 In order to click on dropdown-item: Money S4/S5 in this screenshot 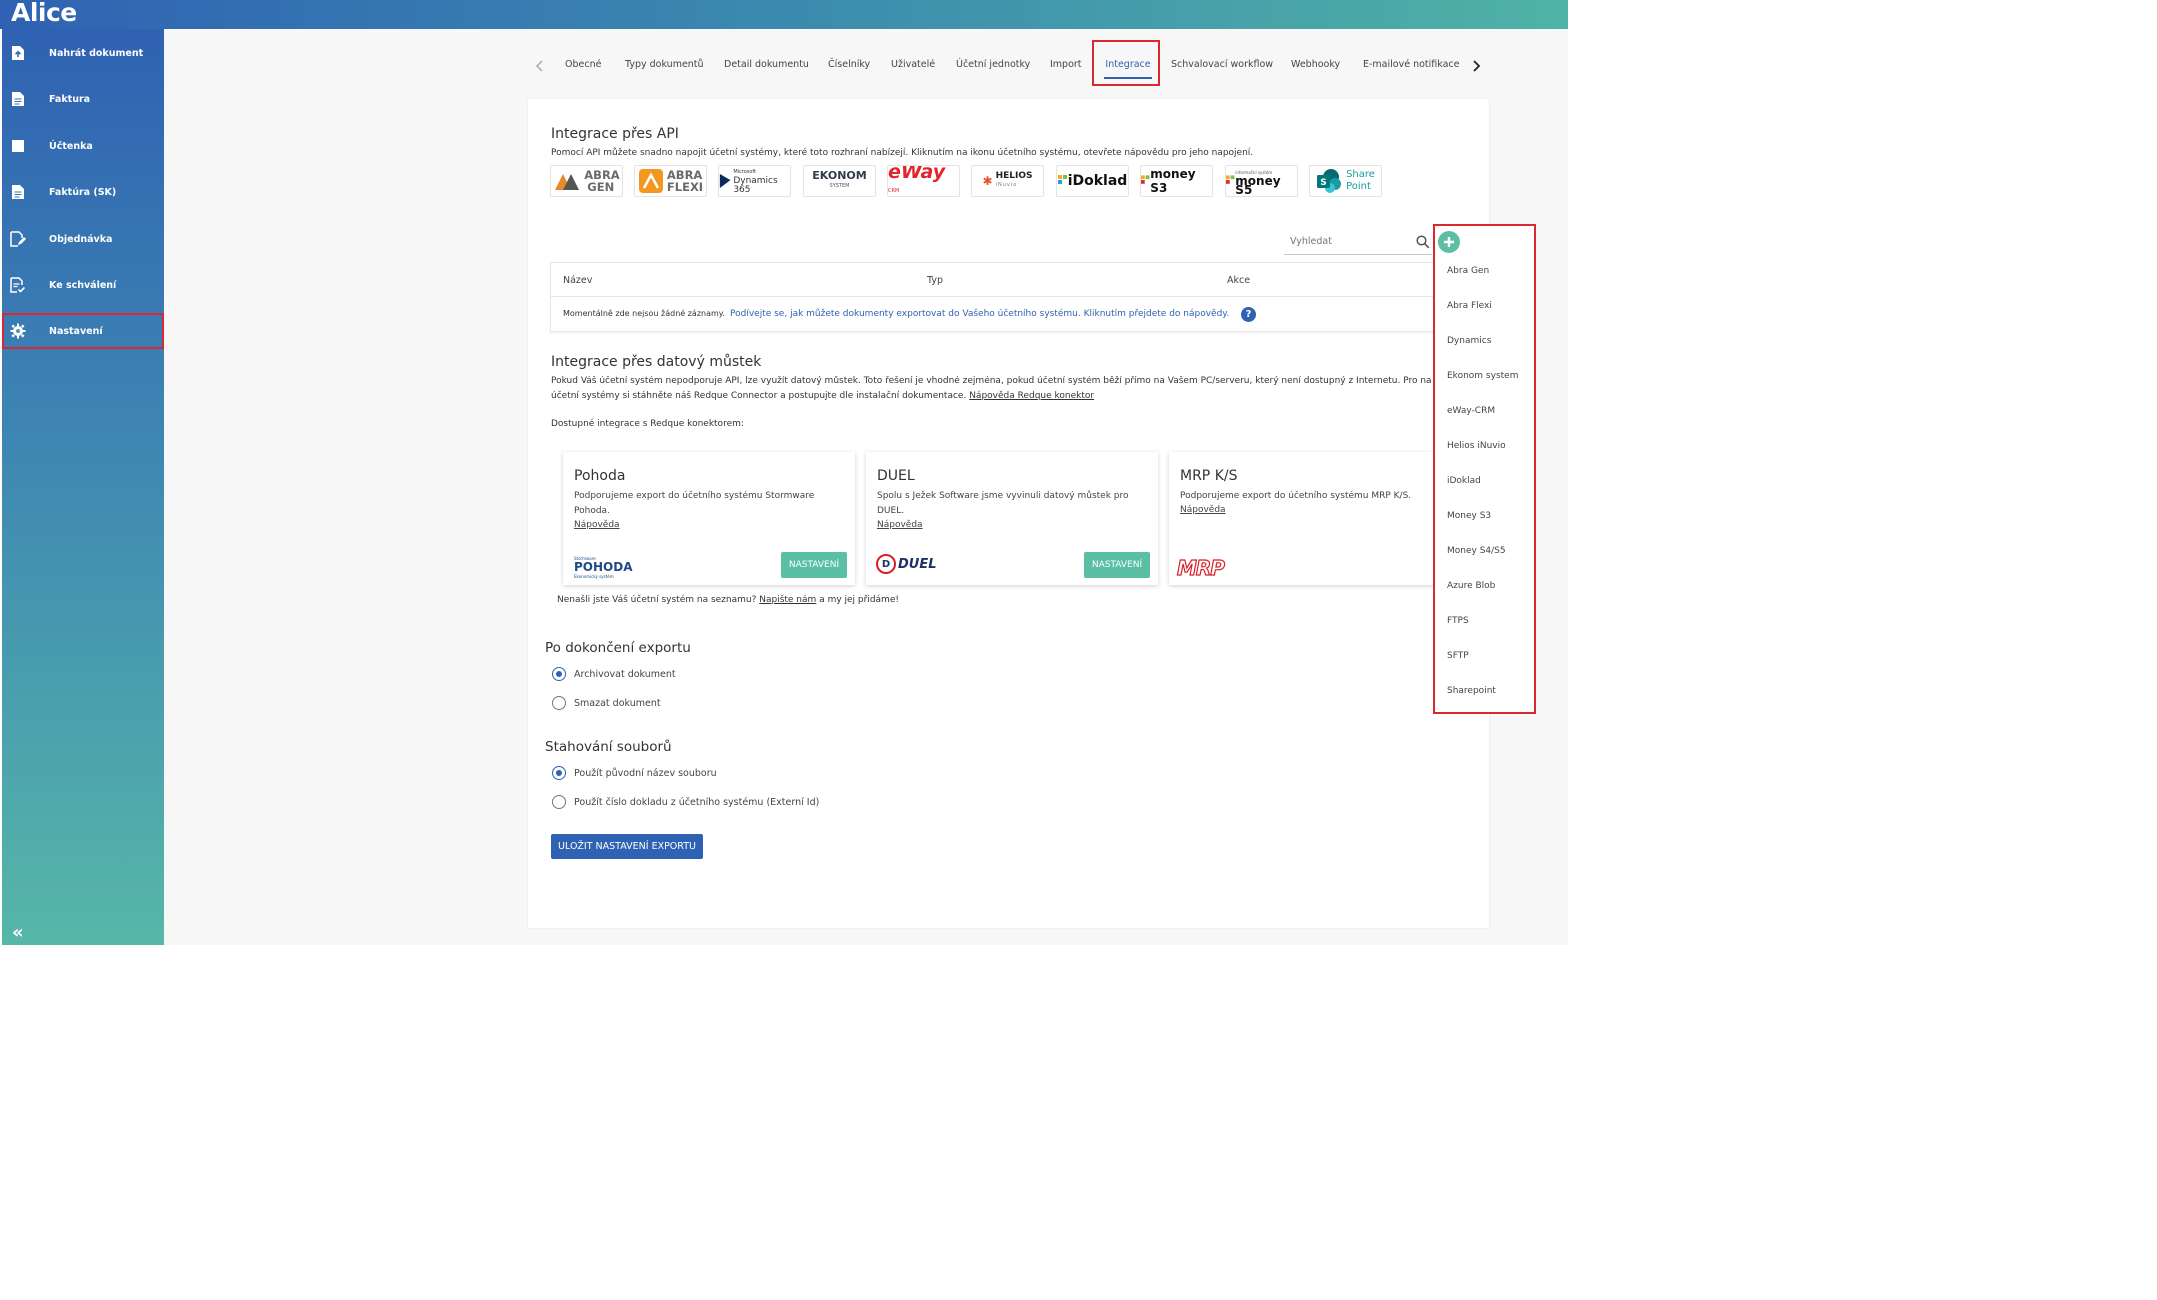, I will do `click(1476, 551)`.